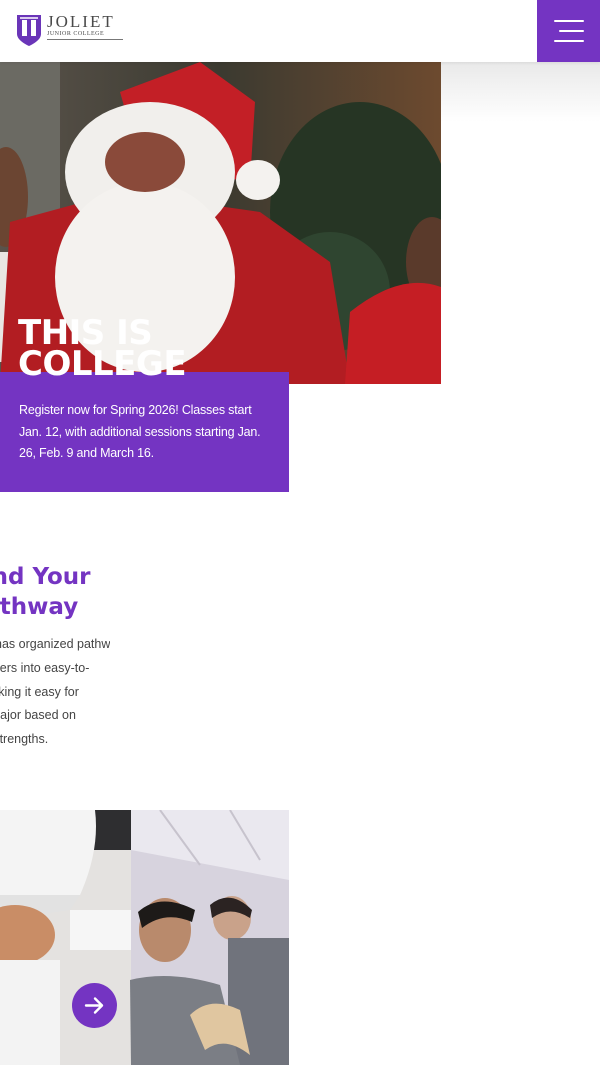  I want to click on pathway-heading: Find Your Pathway, so click(60, 592).